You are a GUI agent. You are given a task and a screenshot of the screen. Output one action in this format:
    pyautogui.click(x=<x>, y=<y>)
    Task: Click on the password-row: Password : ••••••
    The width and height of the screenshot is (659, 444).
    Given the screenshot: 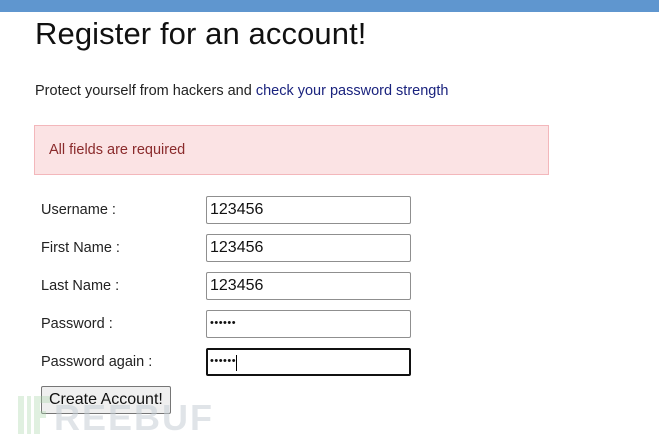 What is the action you would take?
    pyautogui.click(x=231, y=324)
    